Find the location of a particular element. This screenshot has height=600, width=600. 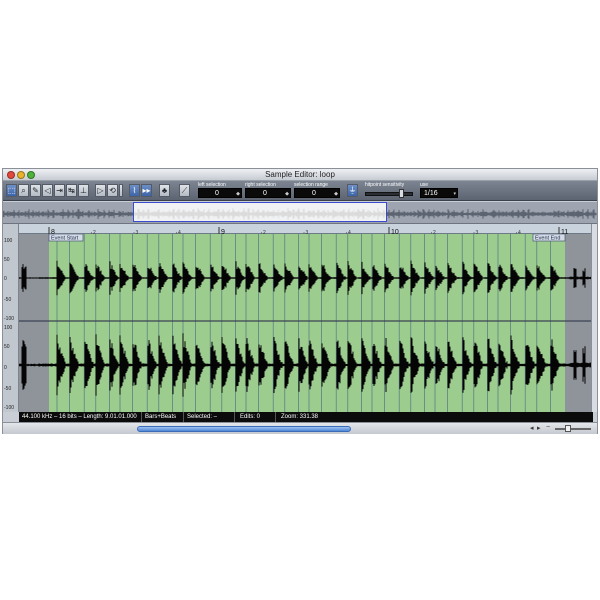

zoom-tool-icon: ⌕ is located at coordinates (23, 190).